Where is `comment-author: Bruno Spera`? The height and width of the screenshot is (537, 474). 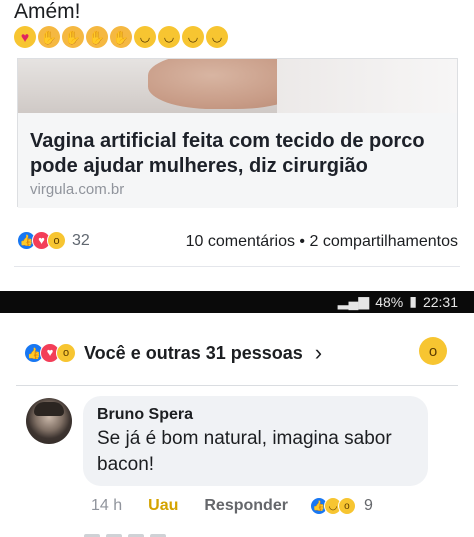
comment-author: Bruno Spera is located at coordinates (255, 415).